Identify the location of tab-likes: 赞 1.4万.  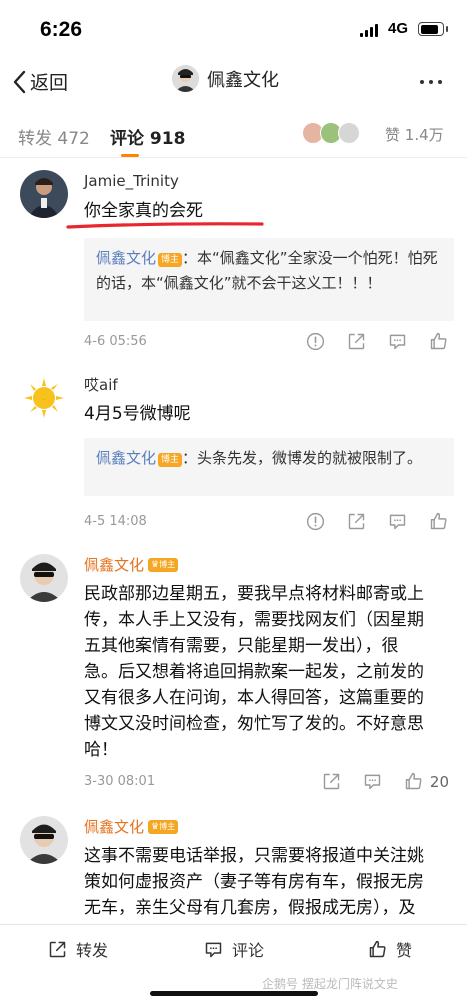
(414, 134).